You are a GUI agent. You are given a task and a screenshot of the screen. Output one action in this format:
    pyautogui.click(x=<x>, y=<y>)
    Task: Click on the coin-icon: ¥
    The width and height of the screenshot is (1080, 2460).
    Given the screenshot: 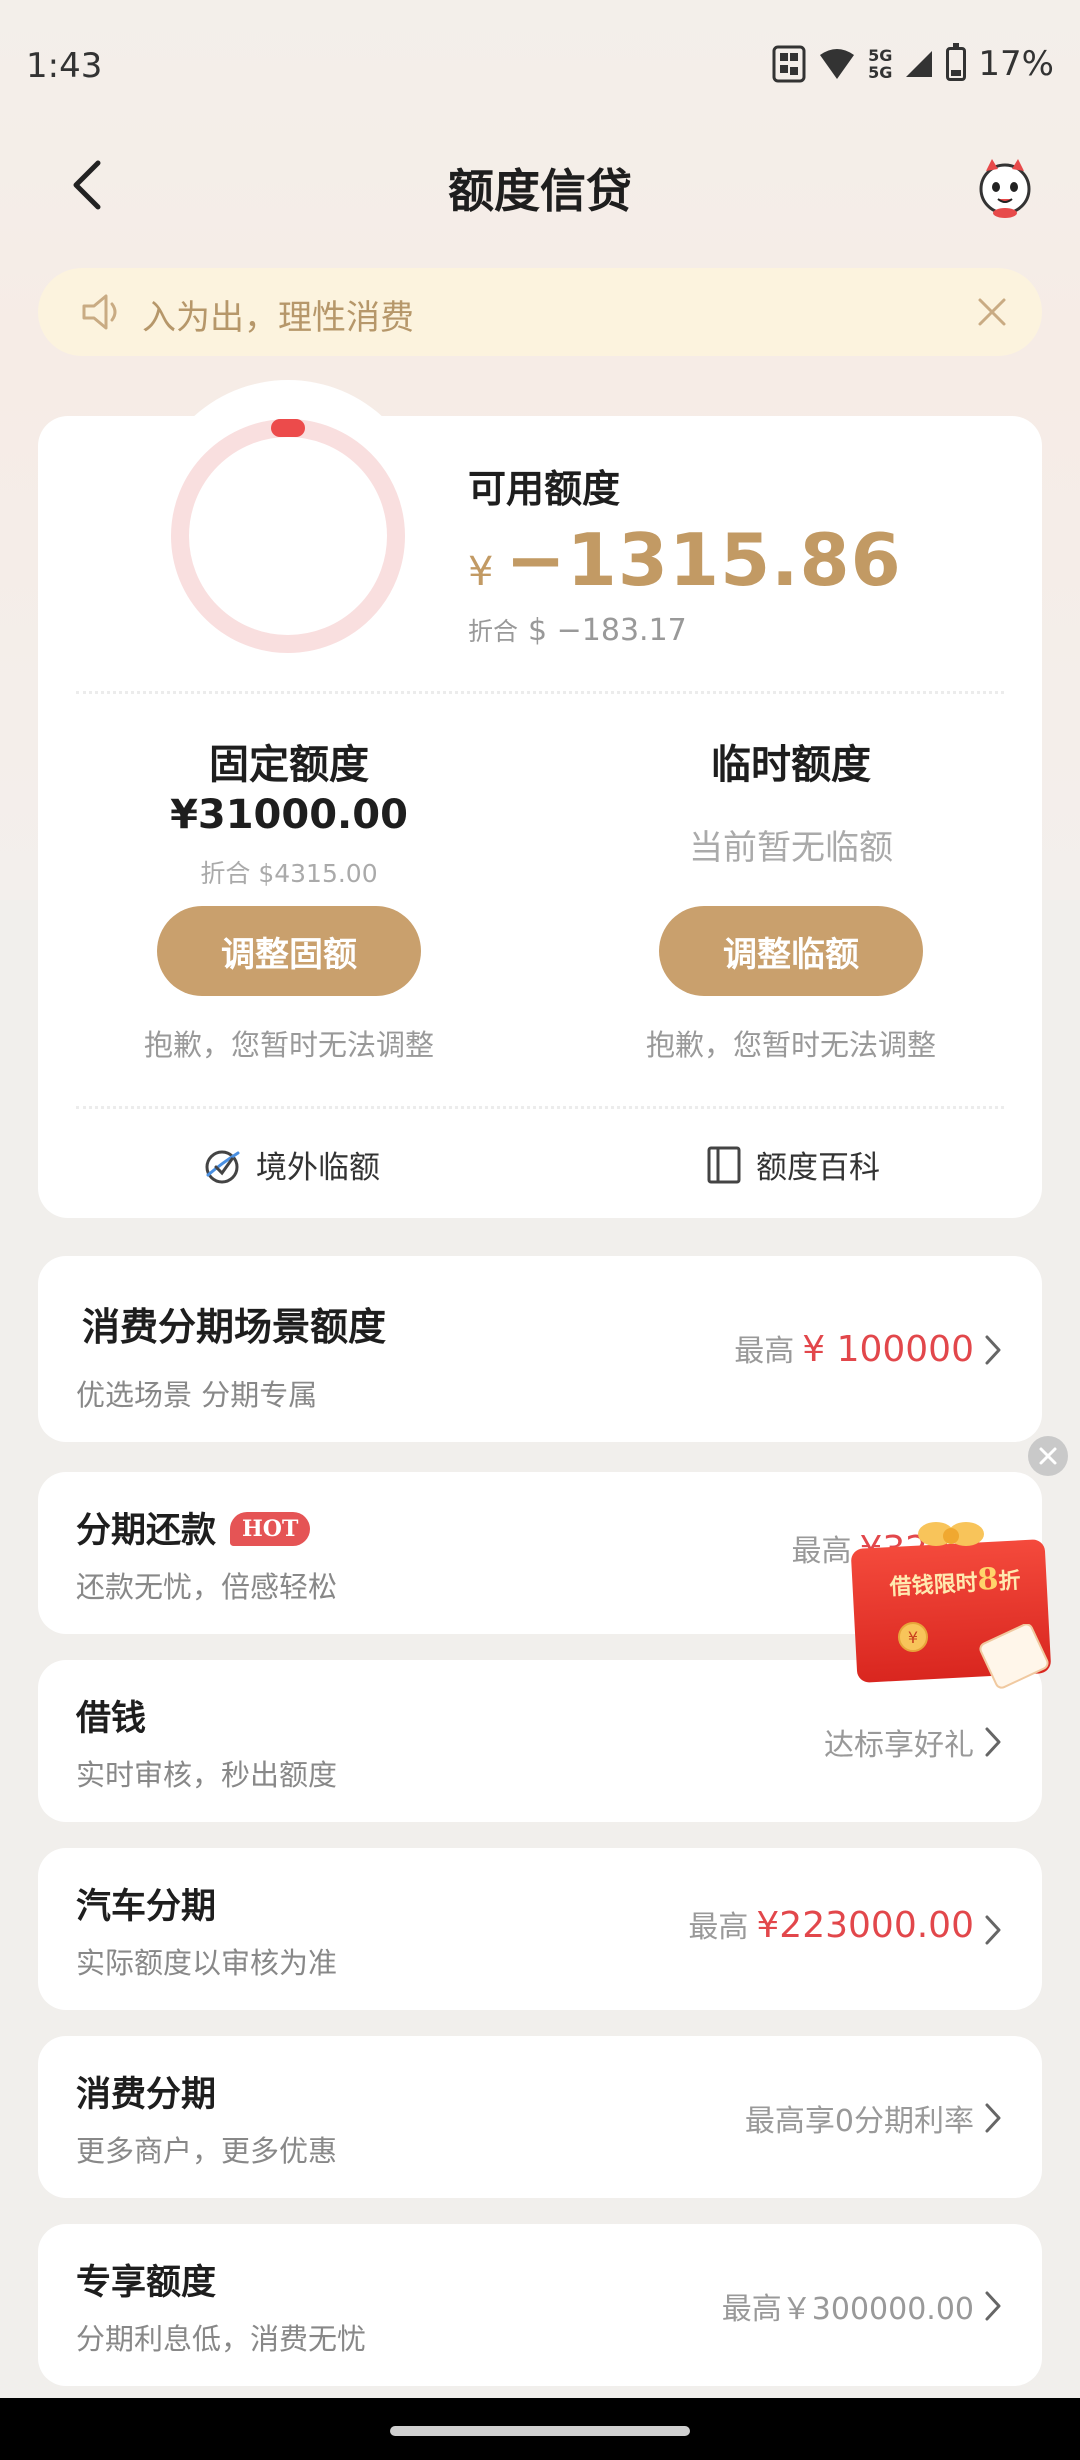 What is the action you would take?
    pyautogui.click(x=913, y=1637)
    